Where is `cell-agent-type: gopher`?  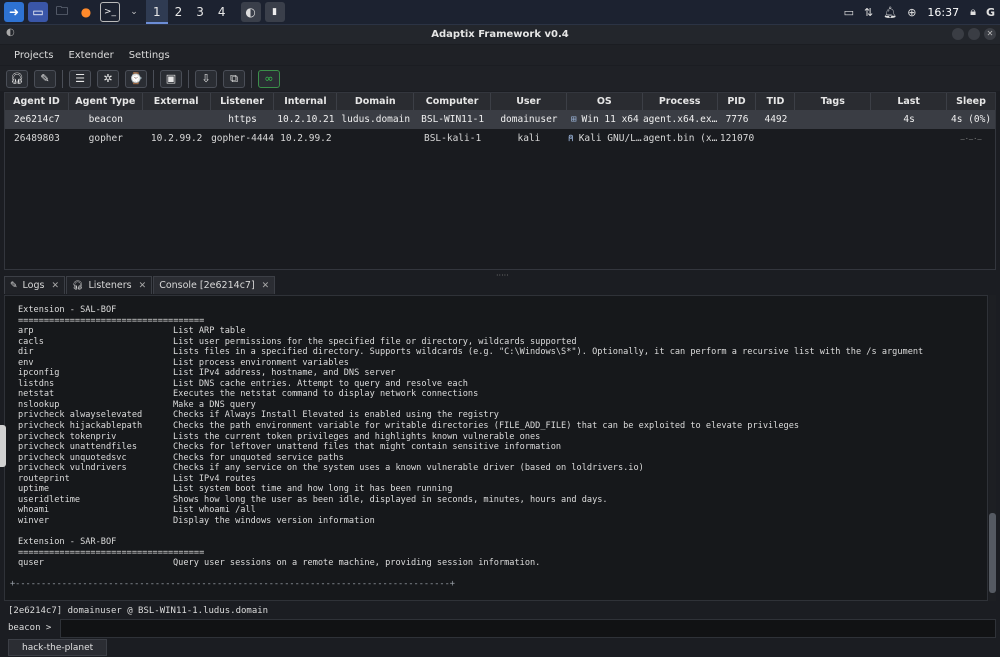
cell-agent-type: gopher is located at coordinates (105, 138).